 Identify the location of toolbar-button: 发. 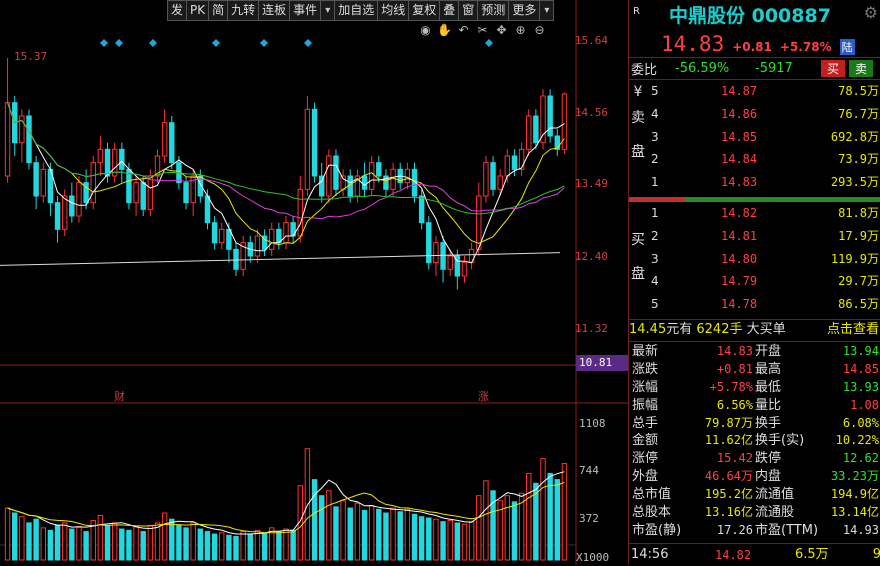
(177, 10).